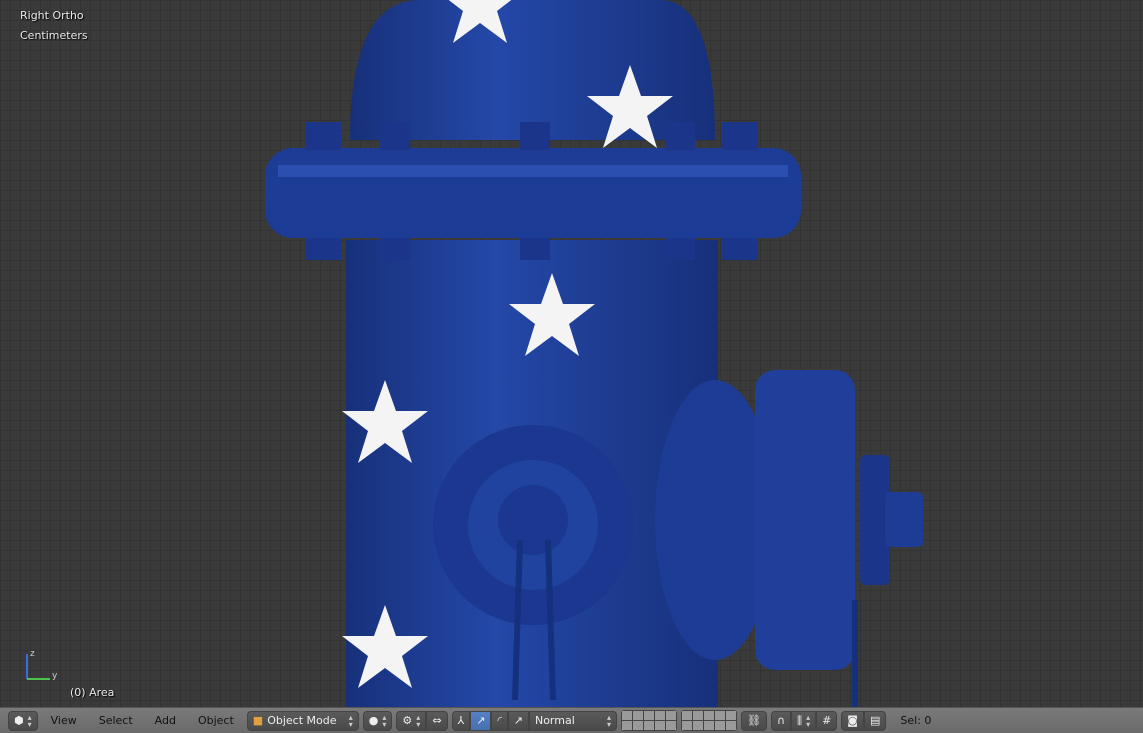  I want to click on editor-type-button: ⬢ ▴ ▾, so click(23, 720).